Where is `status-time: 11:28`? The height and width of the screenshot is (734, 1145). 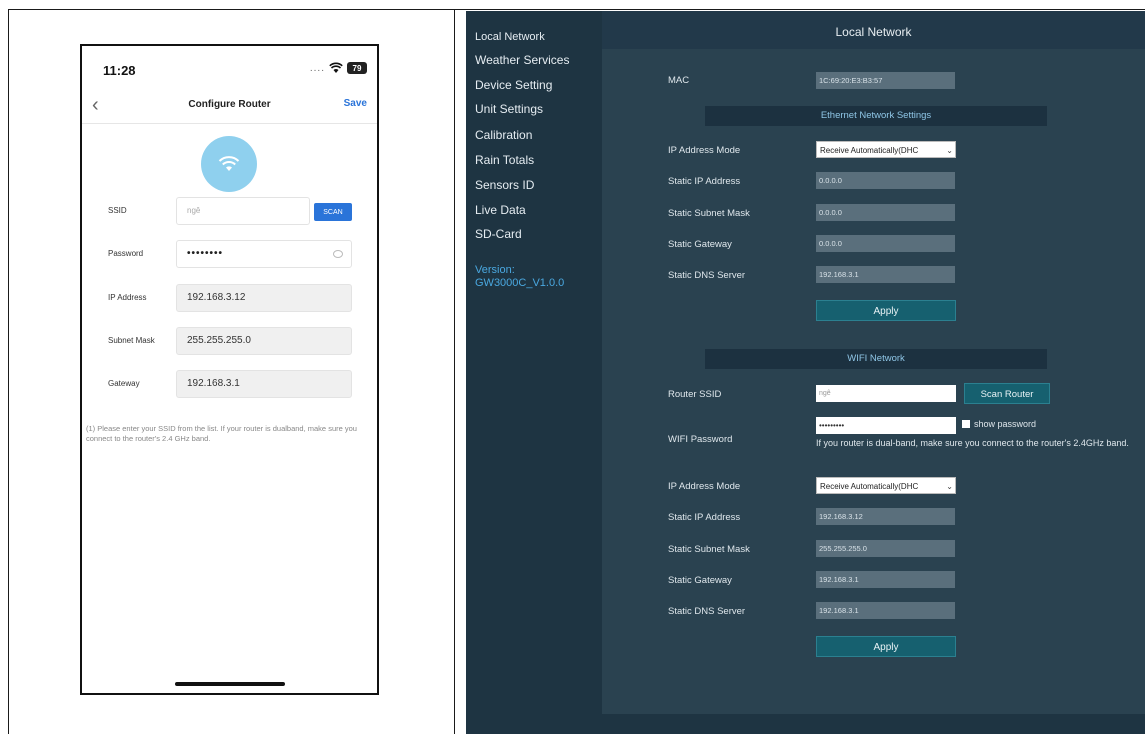
status-time: 11:28 is located at coordinates (119, 70).